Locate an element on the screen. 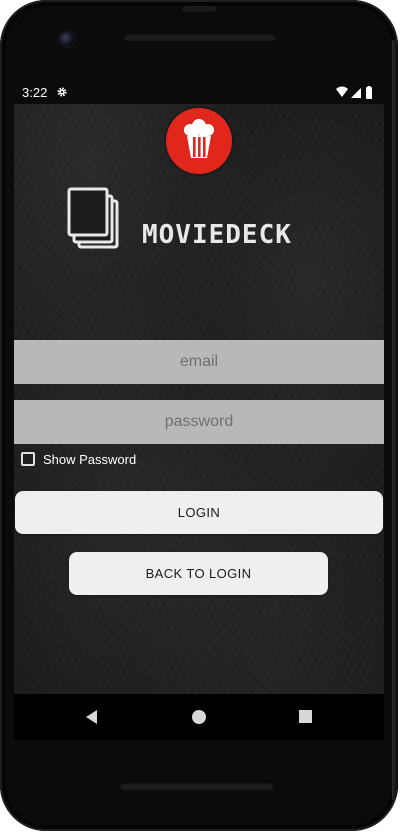 Image resolution: width=410 pixels, height=834 pixels. signal-icon is located at coordinates (356, 93).